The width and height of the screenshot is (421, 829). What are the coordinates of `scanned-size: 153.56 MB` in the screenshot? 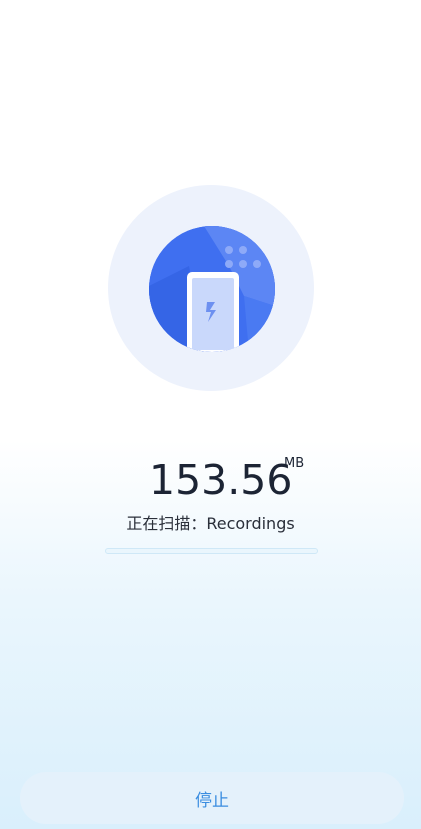 It's located at (210, 480).